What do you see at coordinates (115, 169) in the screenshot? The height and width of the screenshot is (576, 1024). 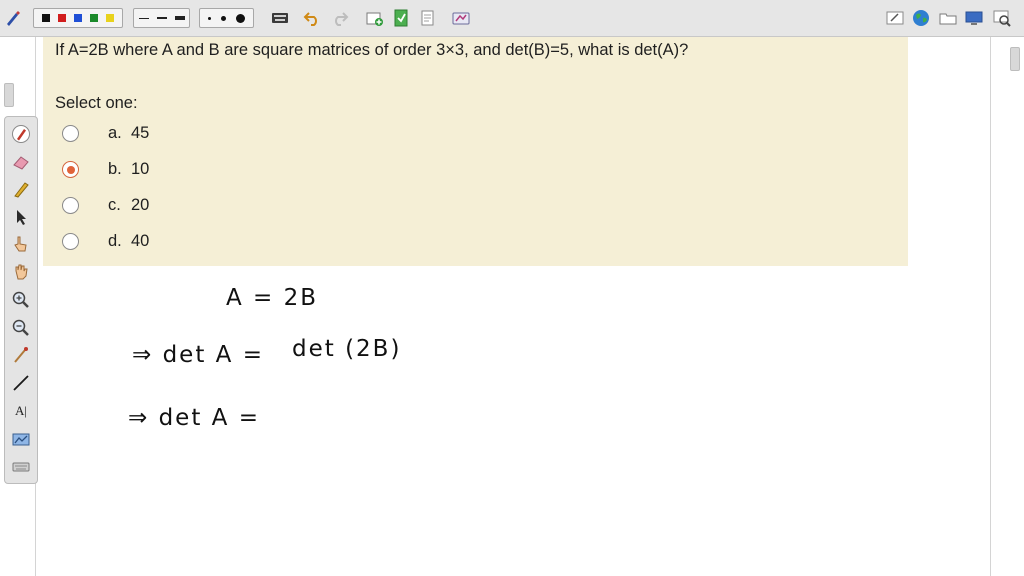 I see `option-letter: b.` at bounding box center [115, 169].